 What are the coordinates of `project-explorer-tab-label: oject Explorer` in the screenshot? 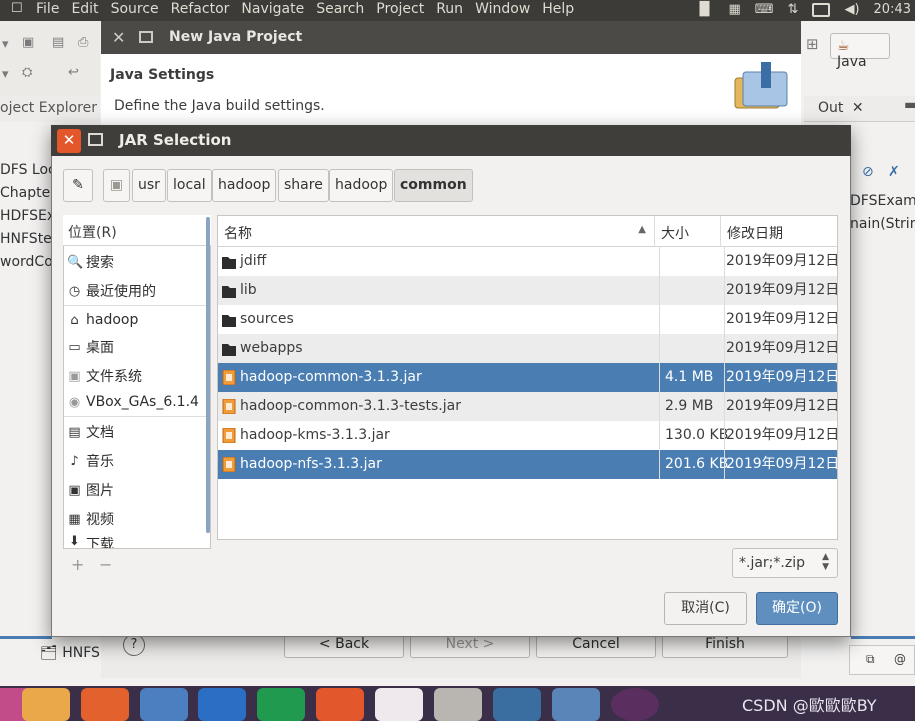 It's located at (48, 108).